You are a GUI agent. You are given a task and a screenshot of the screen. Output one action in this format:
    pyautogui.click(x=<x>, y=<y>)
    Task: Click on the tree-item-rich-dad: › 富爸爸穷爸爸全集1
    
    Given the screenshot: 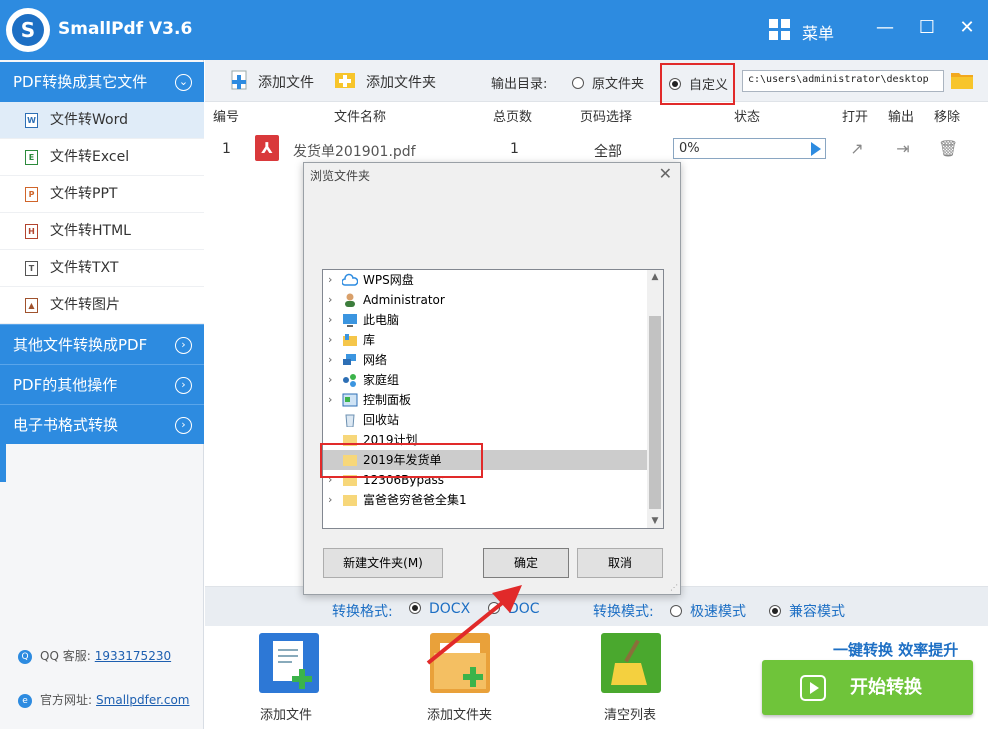 What is the action you would take?
    pyautogui.click(x=485, y=500)
    